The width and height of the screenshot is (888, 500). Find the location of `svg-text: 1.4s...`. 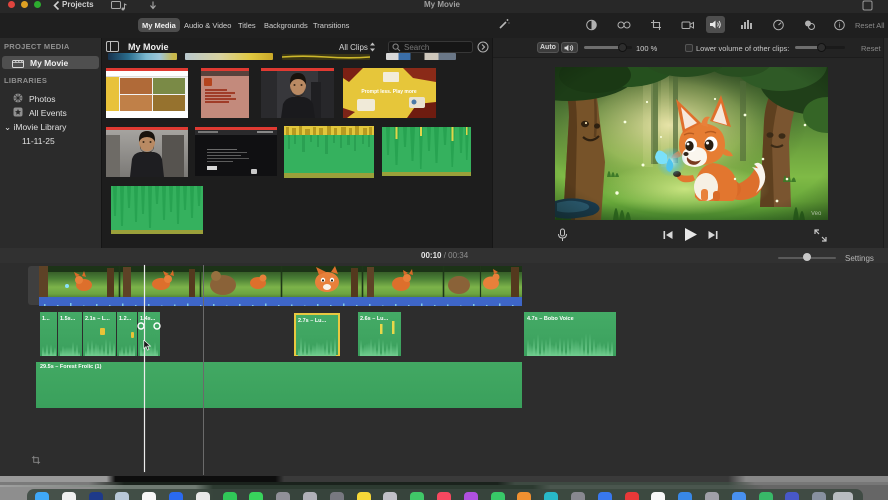

svg-text: 1.4s... is located at coordinates (148, 319).